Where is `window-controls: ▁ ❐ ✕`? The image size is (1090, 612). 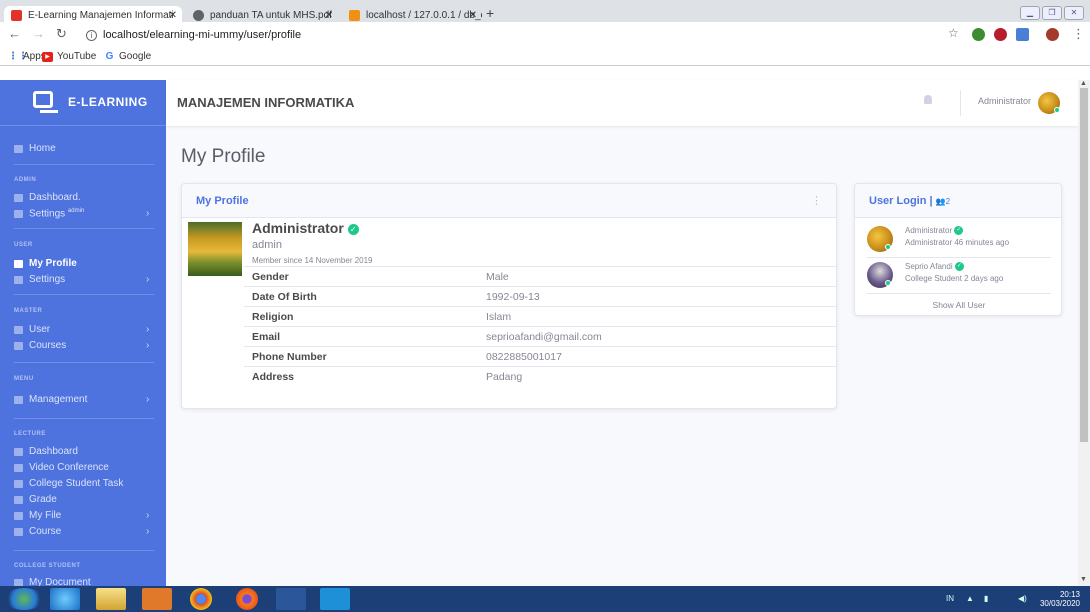
window-controls: ▁ ❐ ✕ is located at coordinates (1052, 13).